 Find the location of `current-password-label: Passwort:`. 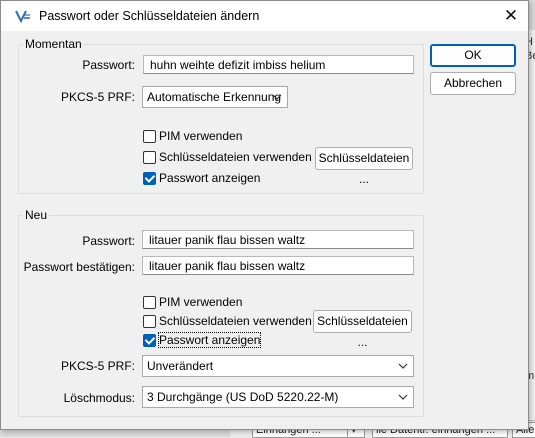

current-password-label: Passwort: is located at coordinates (108, 65).